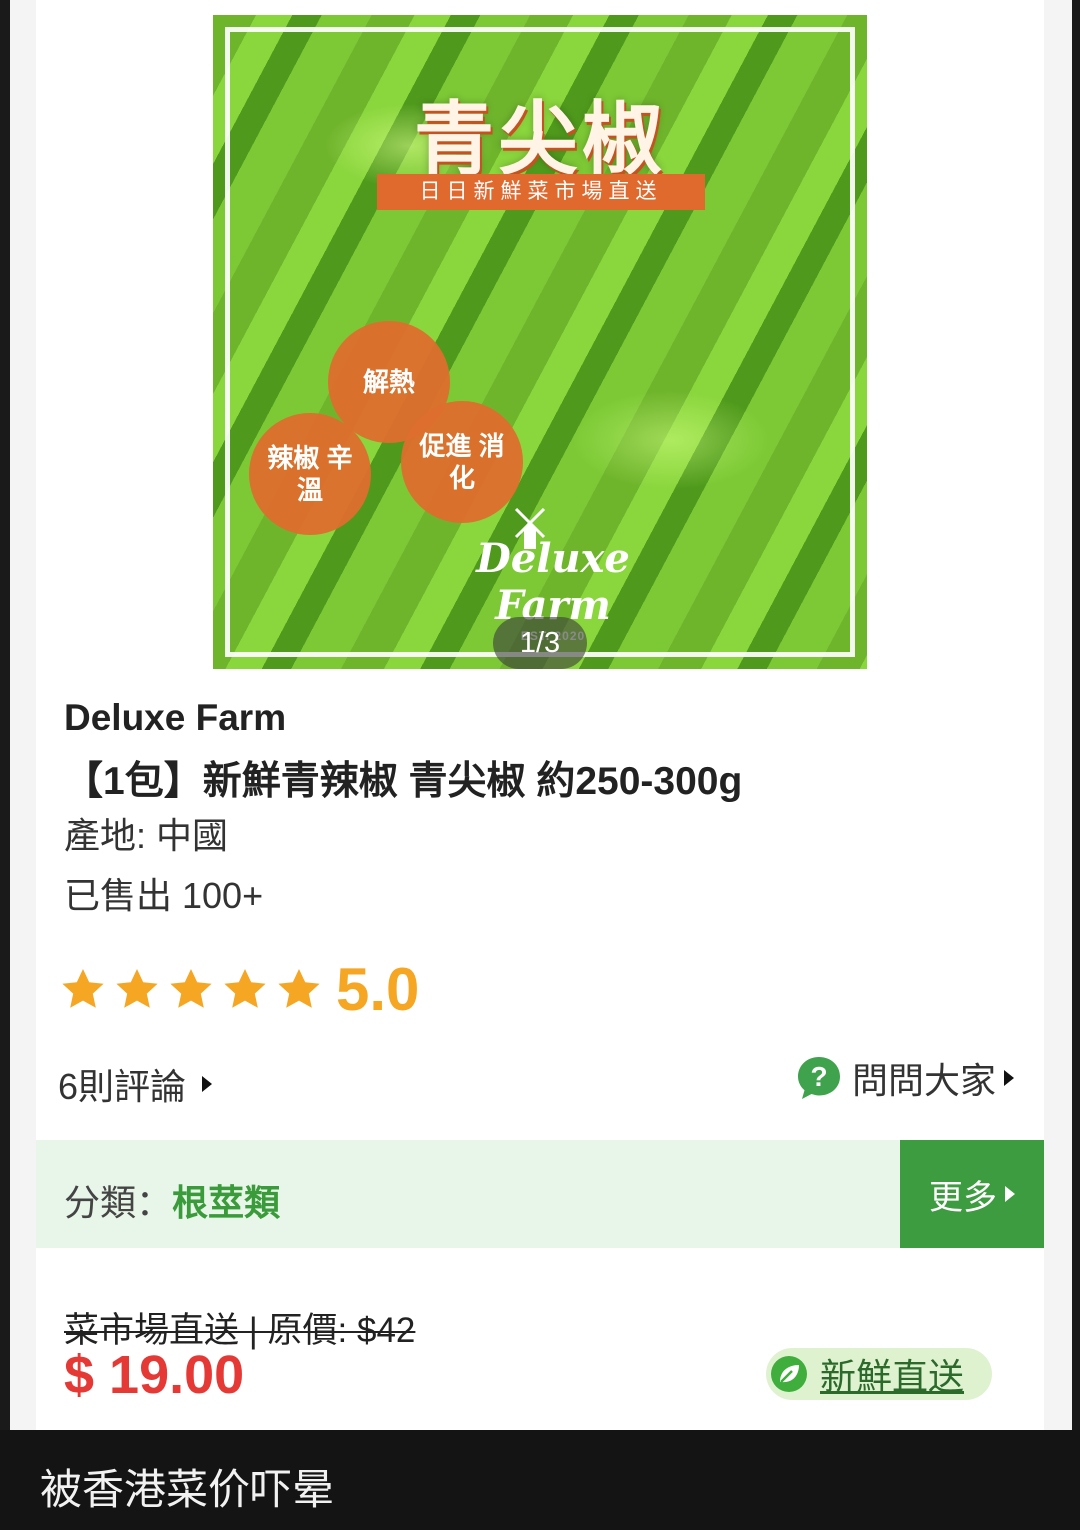  I want to click on category-label-text: 分類：, so click(118, 1202).